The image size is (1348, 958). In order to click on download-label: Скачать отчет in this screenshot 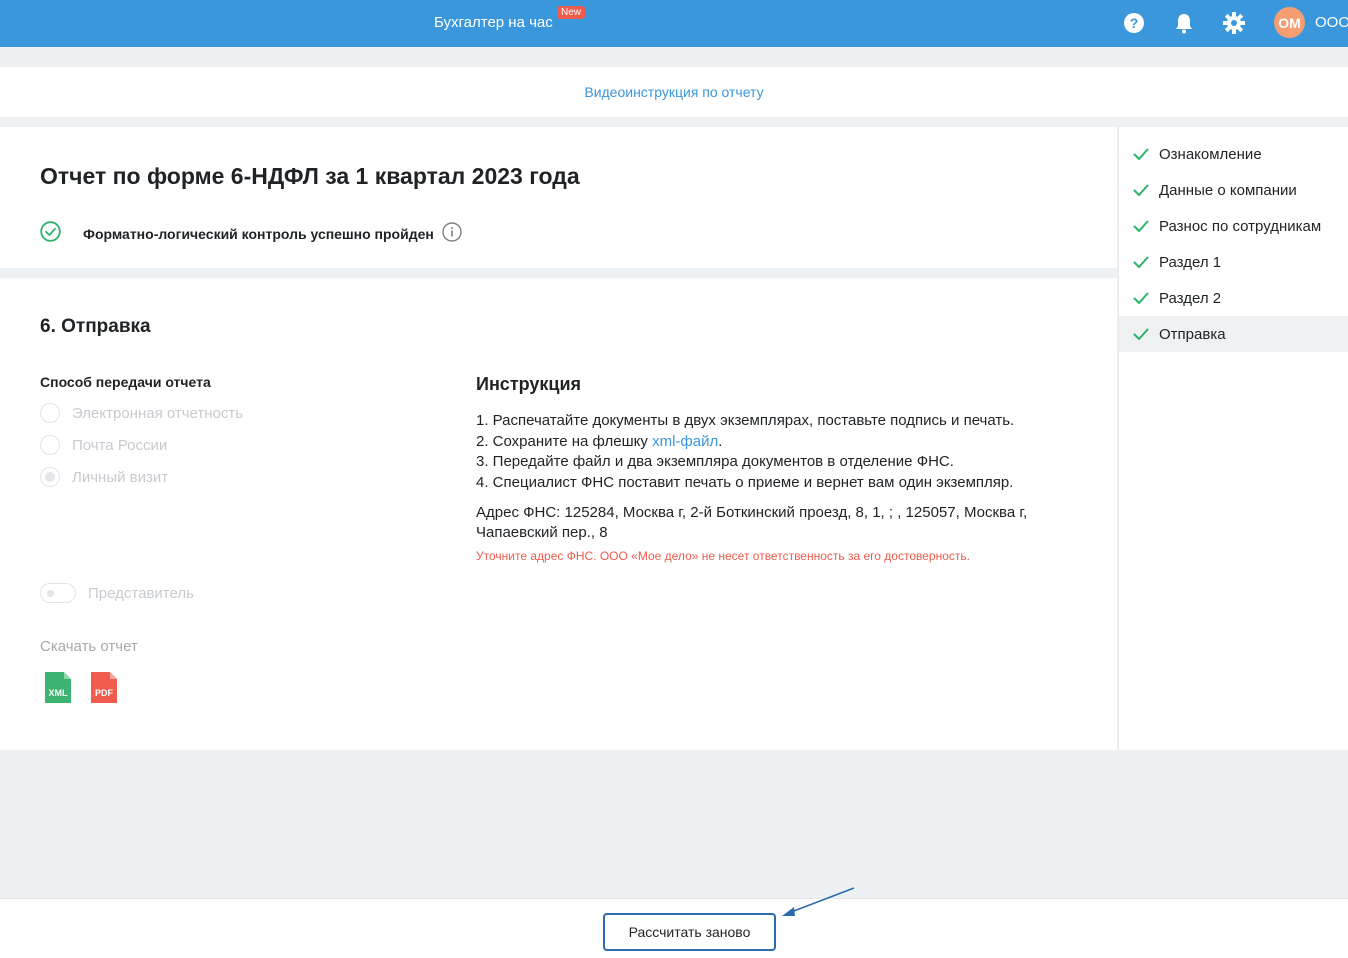, I will do `click(89, 646)`.